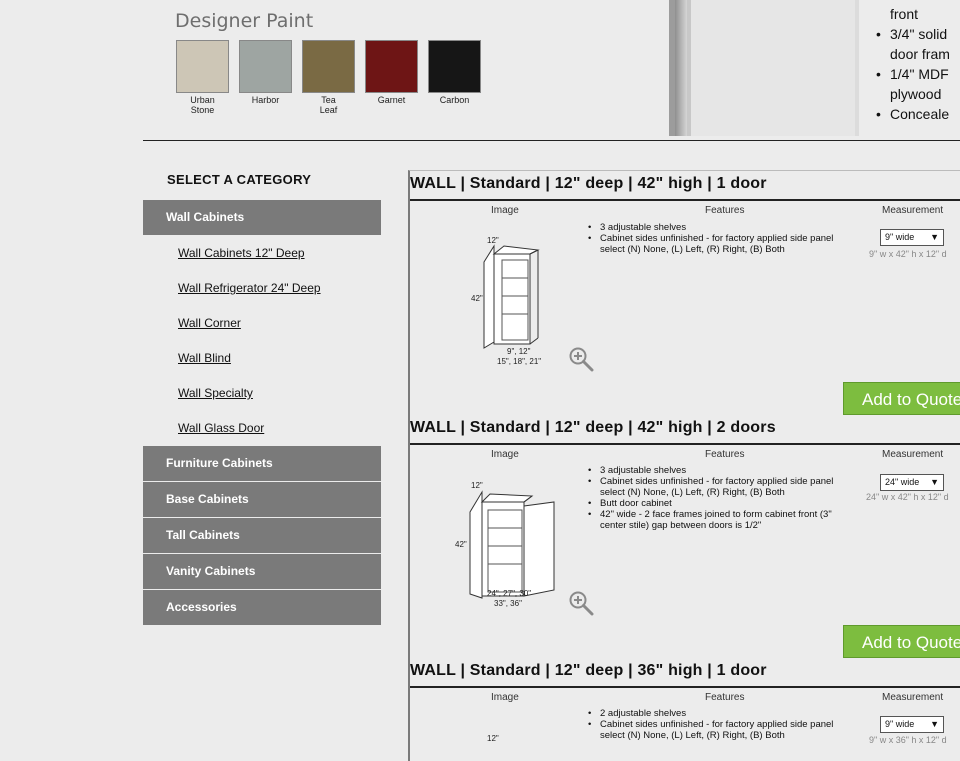  What do you see at coordinates (202, 66) in the screenshot?
I see `swatch-urban-stone` at bounding box center [202, 66].